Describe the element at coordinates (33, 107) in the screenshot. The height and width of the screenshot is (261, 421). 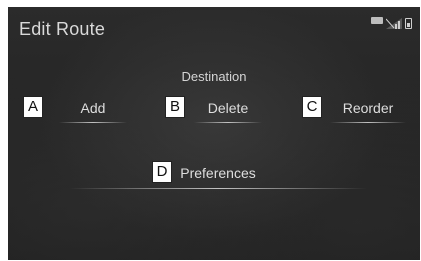
I see `callout-label-a: A` at that location.